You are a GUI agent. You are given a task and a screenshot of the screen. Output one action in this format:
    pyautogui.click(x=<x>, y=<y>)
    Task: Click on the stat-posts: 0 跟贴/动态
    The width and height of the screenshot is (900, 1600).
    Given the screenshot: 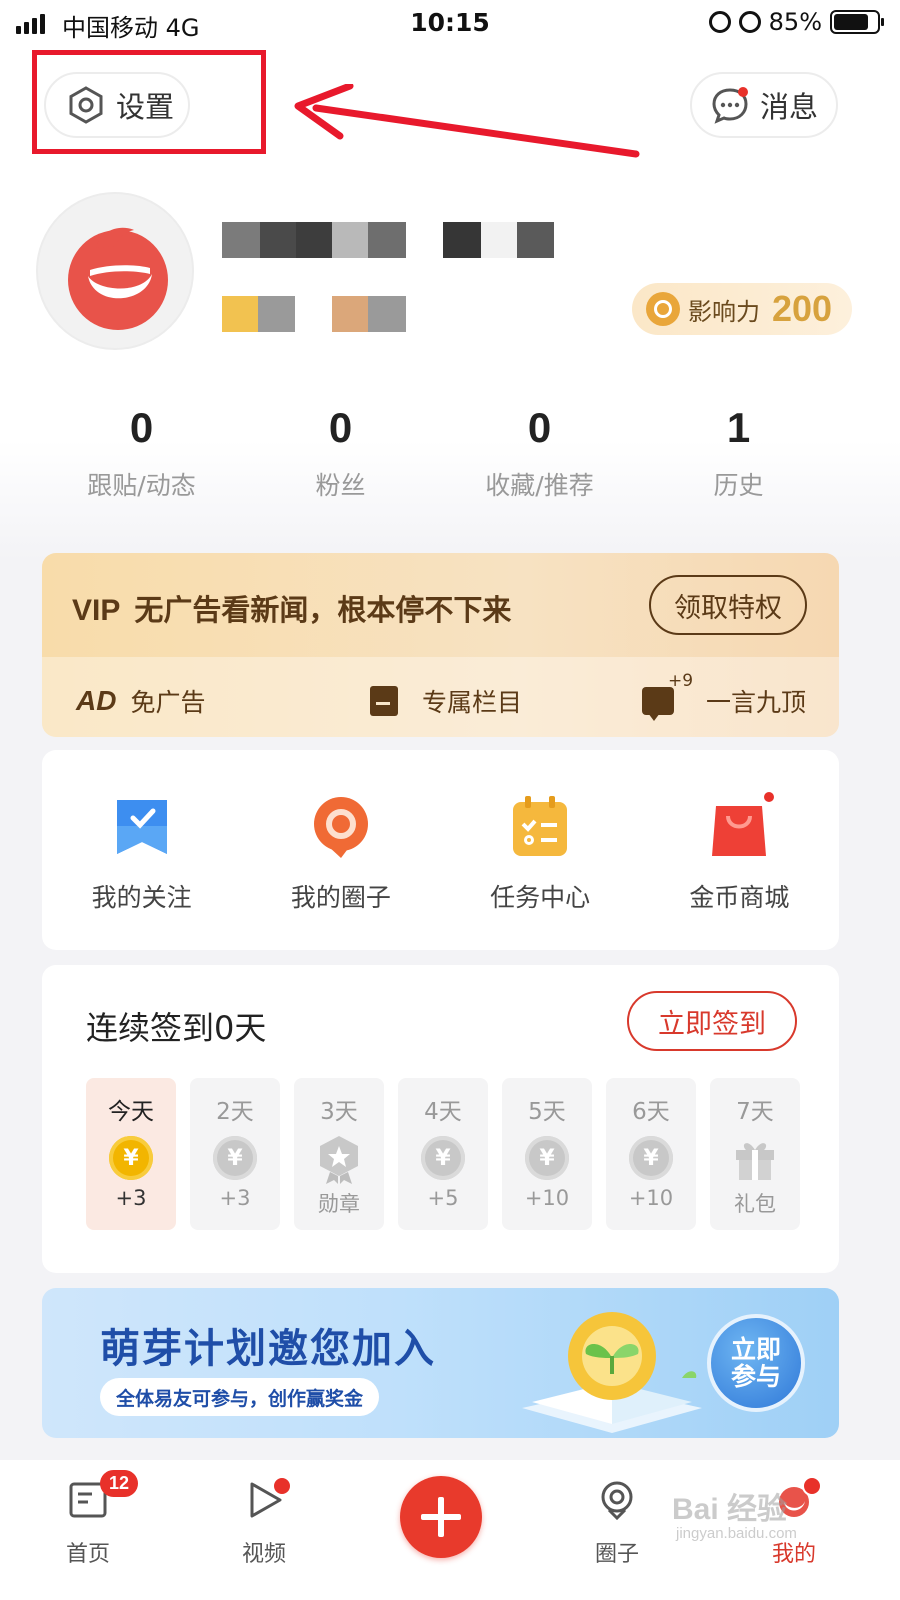 What is the action you would take?
    pyautogui.click(x=141, y=453)
    